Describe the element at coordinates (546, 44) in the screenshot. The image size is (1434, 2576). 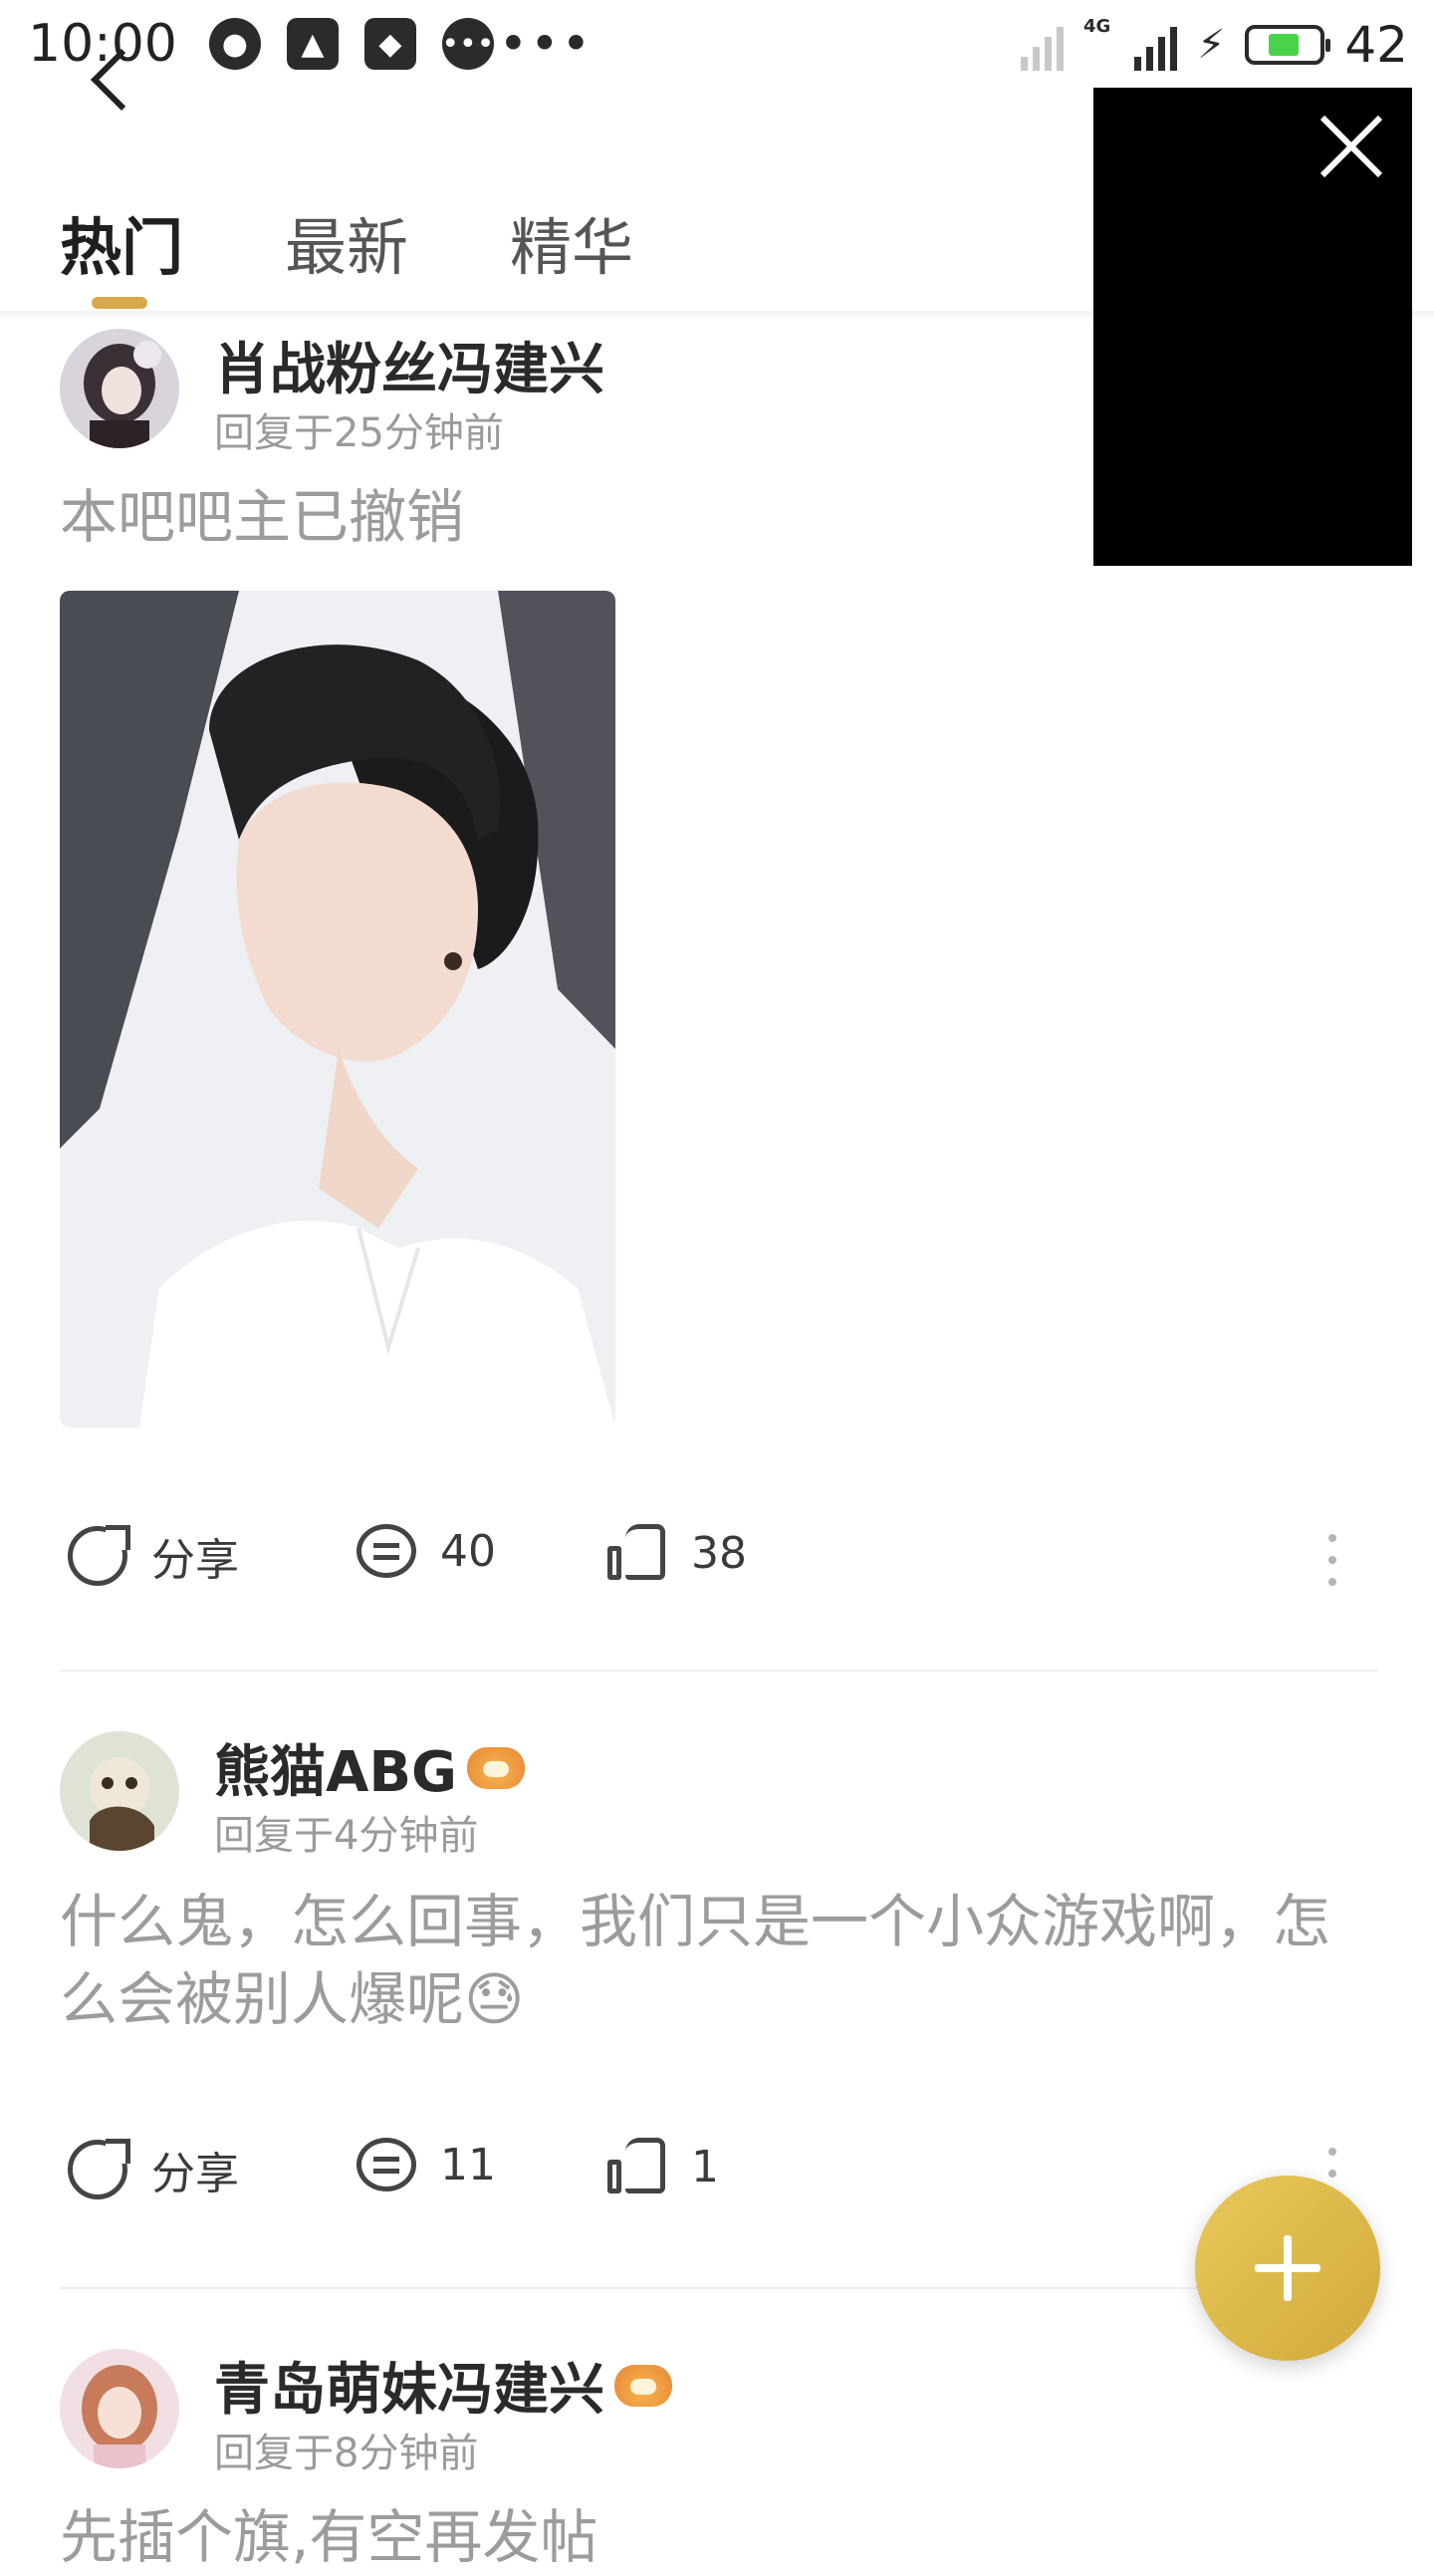
I see `more-notifications-icon: •••` at that location.